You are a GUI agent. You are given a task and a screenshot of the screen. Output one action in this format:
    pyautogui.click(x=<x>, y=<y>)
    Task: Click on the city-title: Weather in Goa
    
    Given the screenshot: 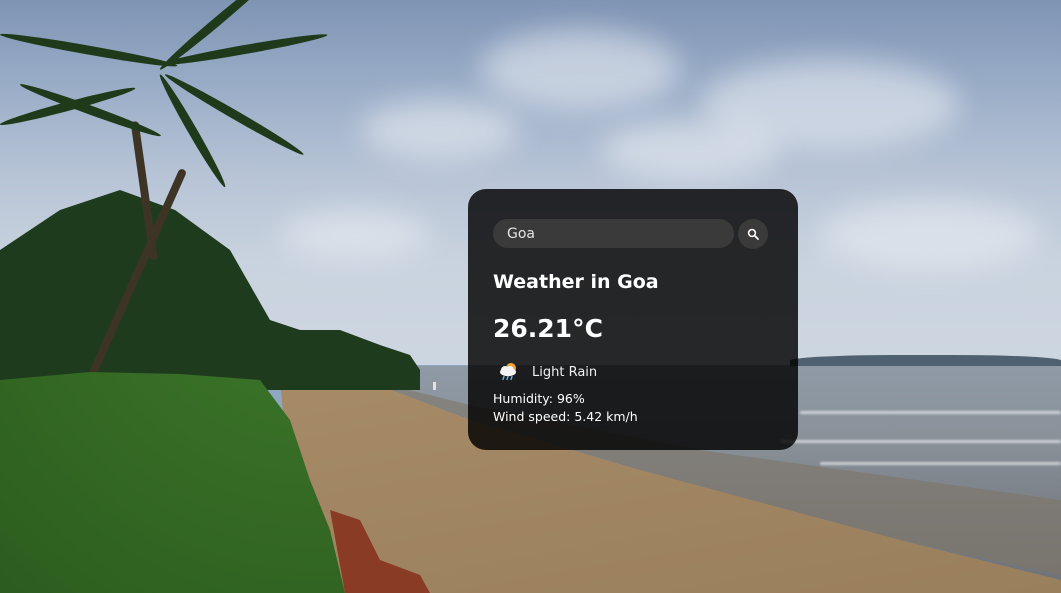 What is the action you would take?
    pyautogui.click(x=576, y=282)
    